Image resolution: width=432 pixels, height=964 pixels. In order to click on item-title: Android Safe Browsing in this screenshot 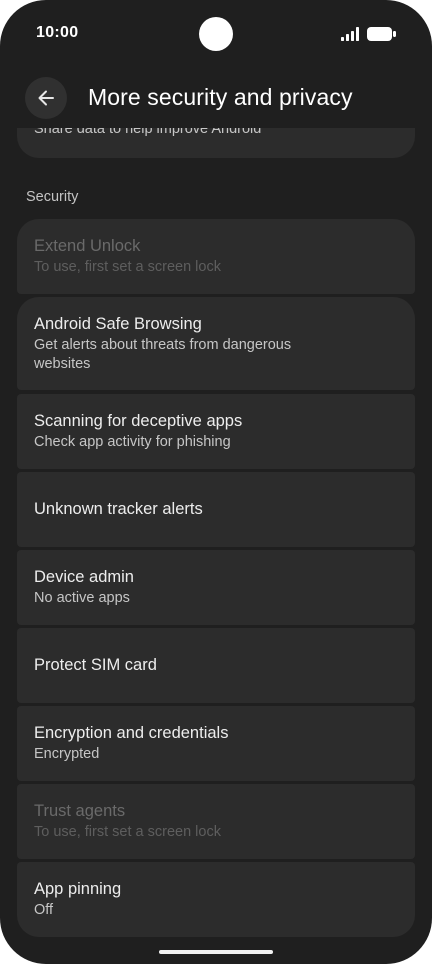, I will do `click(118, 323)`.